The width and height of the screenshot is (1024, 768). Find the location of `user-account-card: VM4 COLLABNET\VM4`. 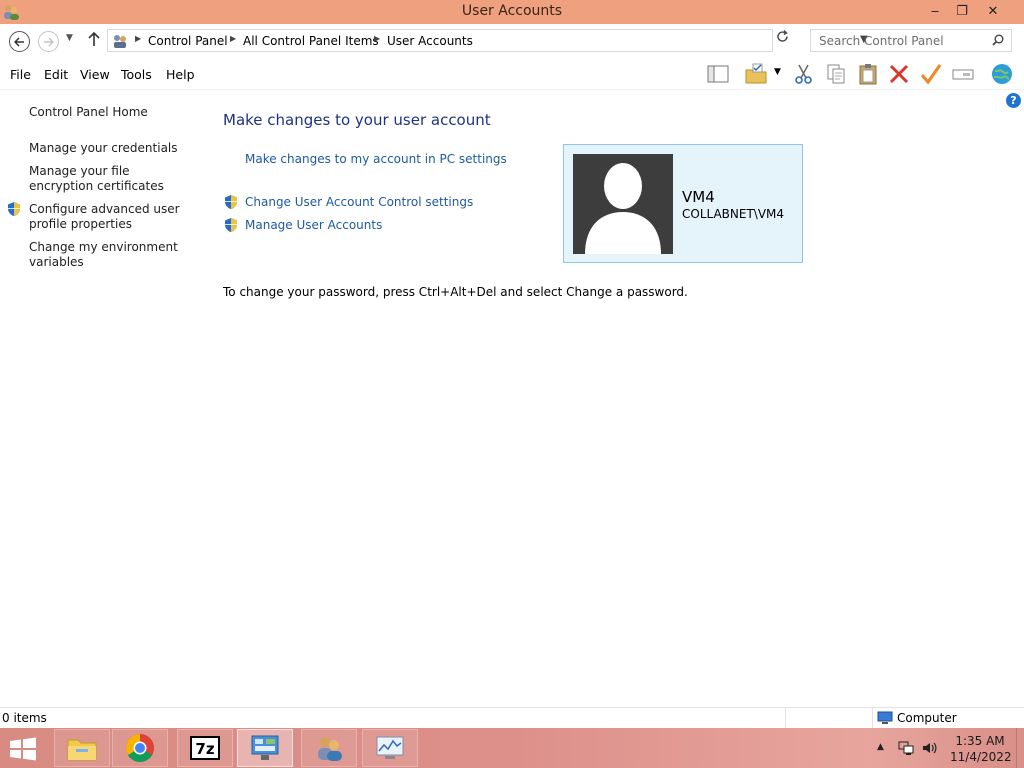

user-account-card: VM4 COLLABNET\VM4 is located at coordinates (683, 203).